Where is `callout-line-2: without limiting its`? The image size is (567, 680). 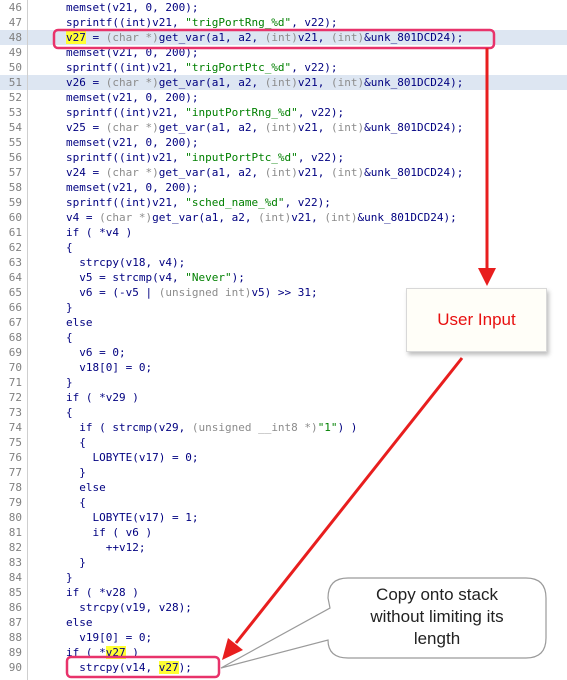
callout-line-2: without limiting its is located at coordinates (437, 616).